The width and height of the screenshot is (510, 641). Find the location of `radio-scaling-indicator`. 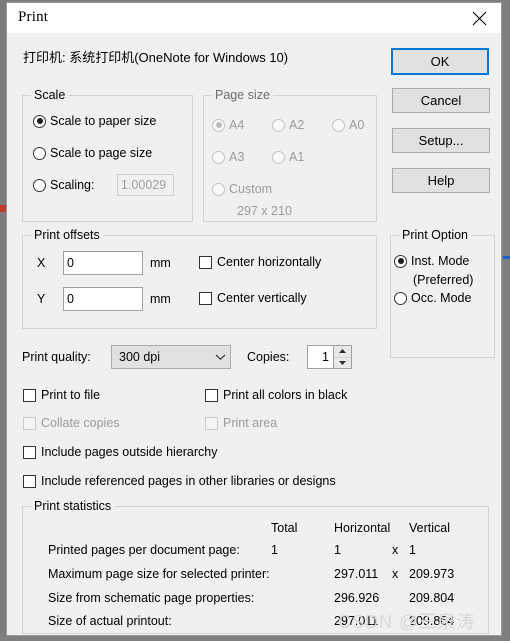

radio-scaling-indicator is located at coordinates (39, 185).